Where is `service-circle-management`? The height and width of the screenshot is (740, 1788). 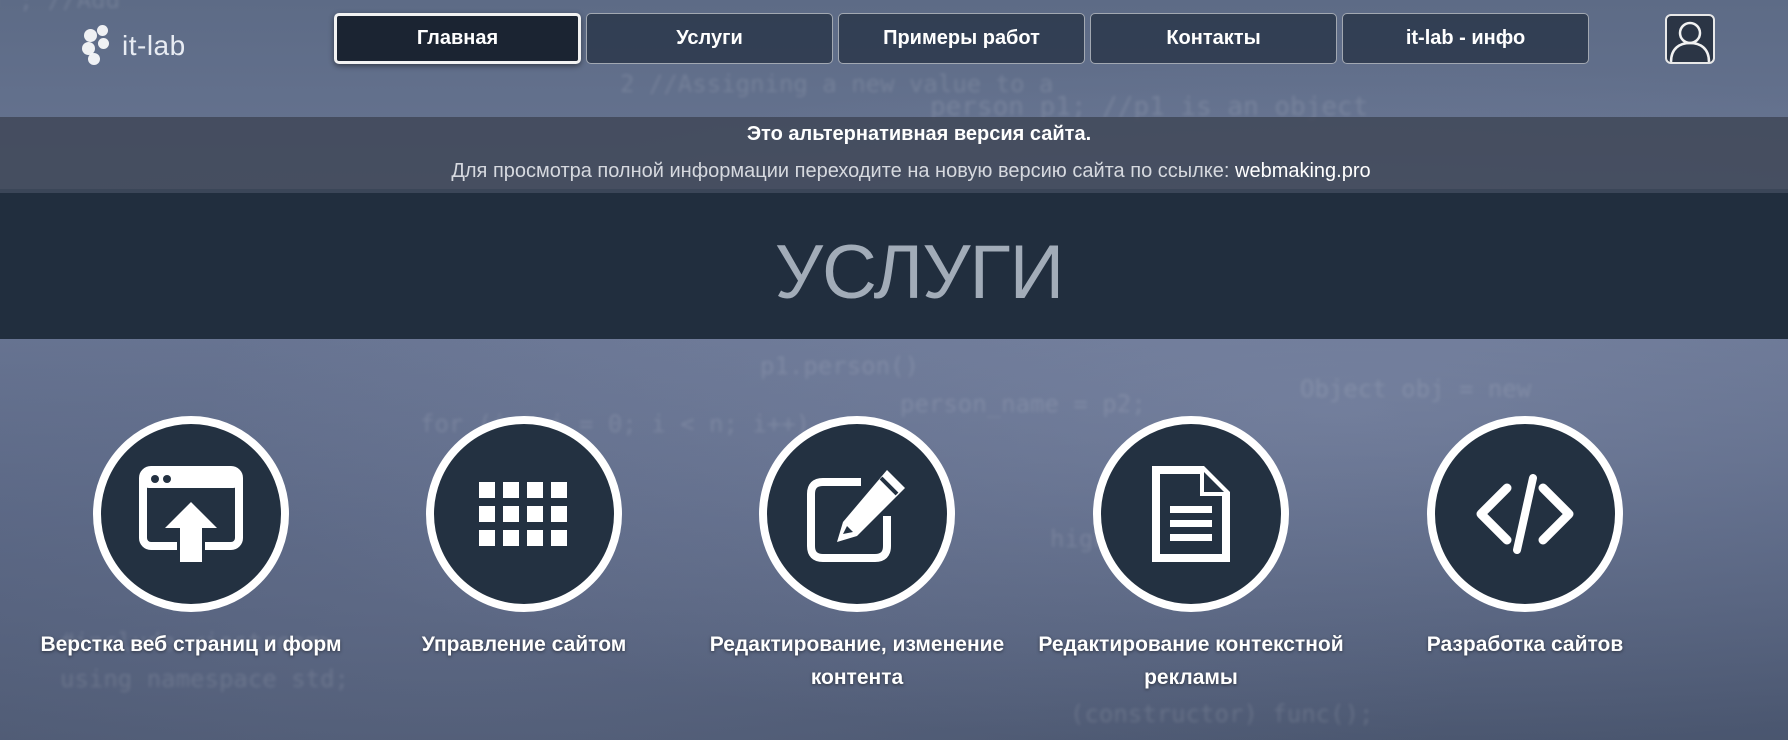
service-circle-management is located at coordinates (524, 514).